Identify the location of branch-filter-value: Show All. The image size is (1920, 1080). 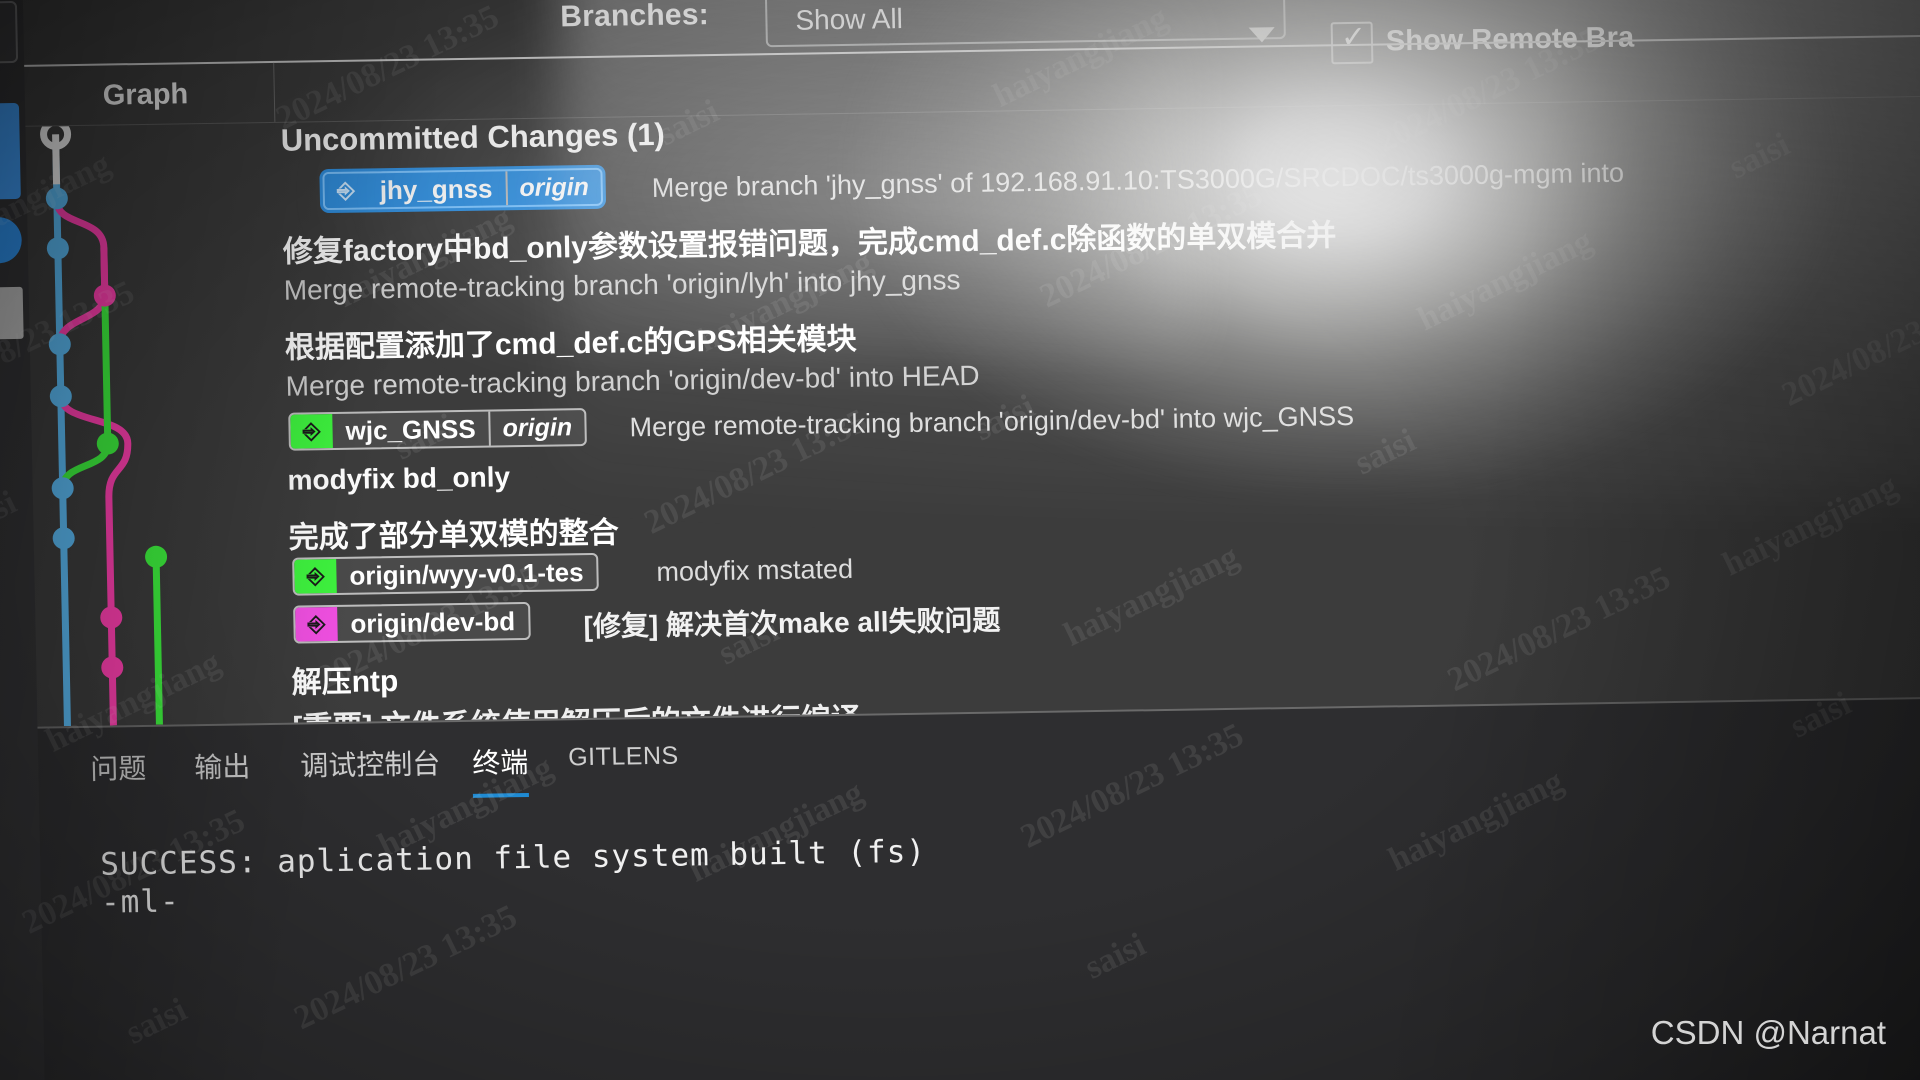
(849, 19).